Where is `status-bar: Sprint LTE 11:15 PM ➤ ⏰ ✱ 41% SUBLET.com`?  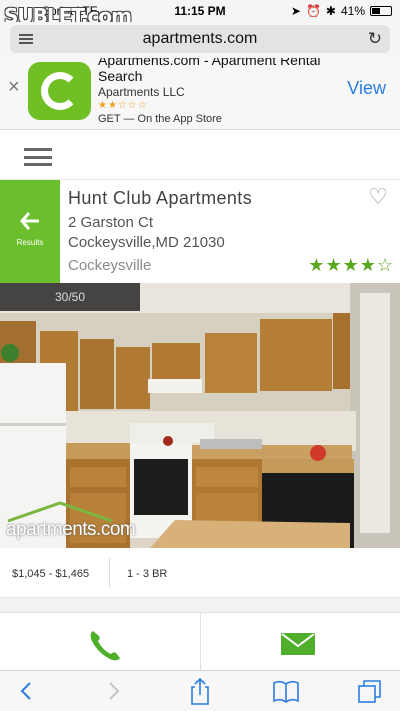
status-bar: Sprint LTE 11:15 PM ➤ ⏰ ✱ 41% SUBLET.com is located at coordinates (200, 14).